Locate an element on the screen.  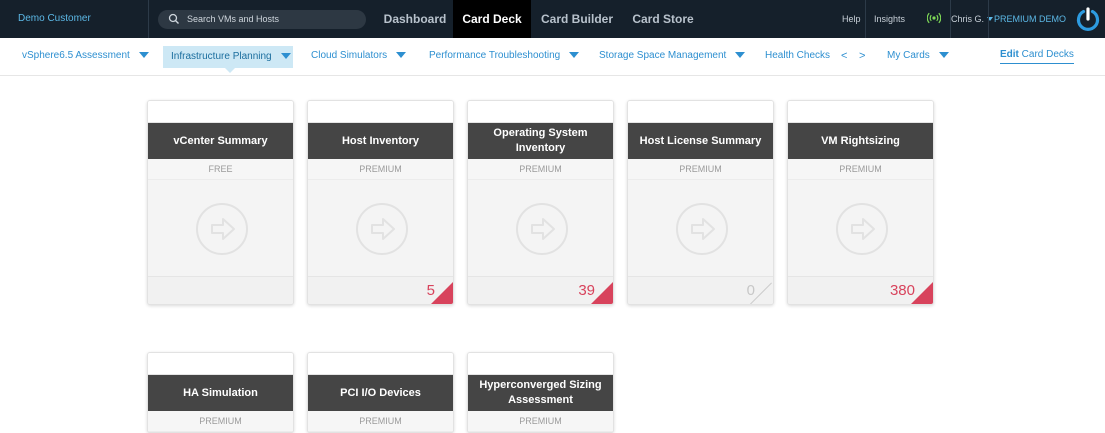
subnav-item-label: Performance Troubleshooting is located at coordinates (495, 55).